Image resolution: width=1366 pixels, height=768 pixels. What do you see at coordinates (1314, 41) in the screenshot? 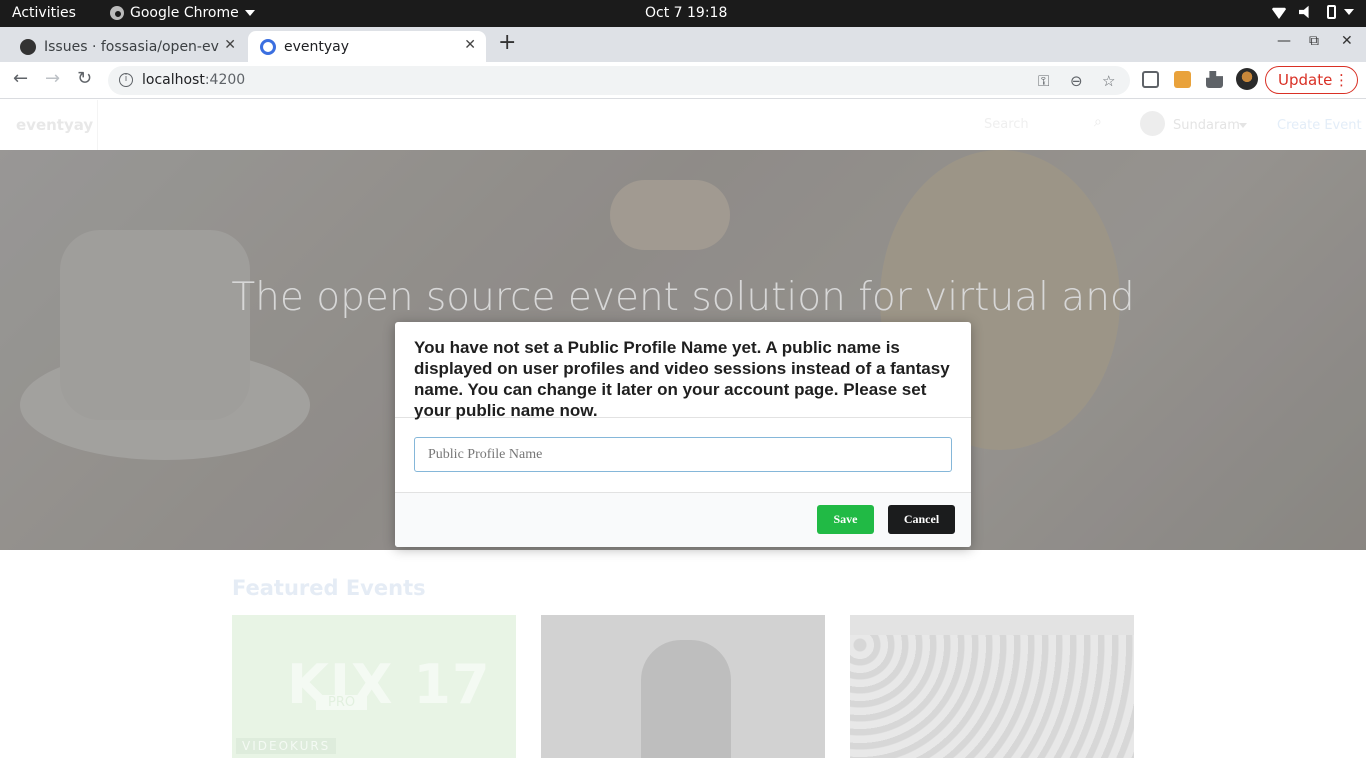
I see `restore-icon: ⧉` at bounding box center [1314, 41].